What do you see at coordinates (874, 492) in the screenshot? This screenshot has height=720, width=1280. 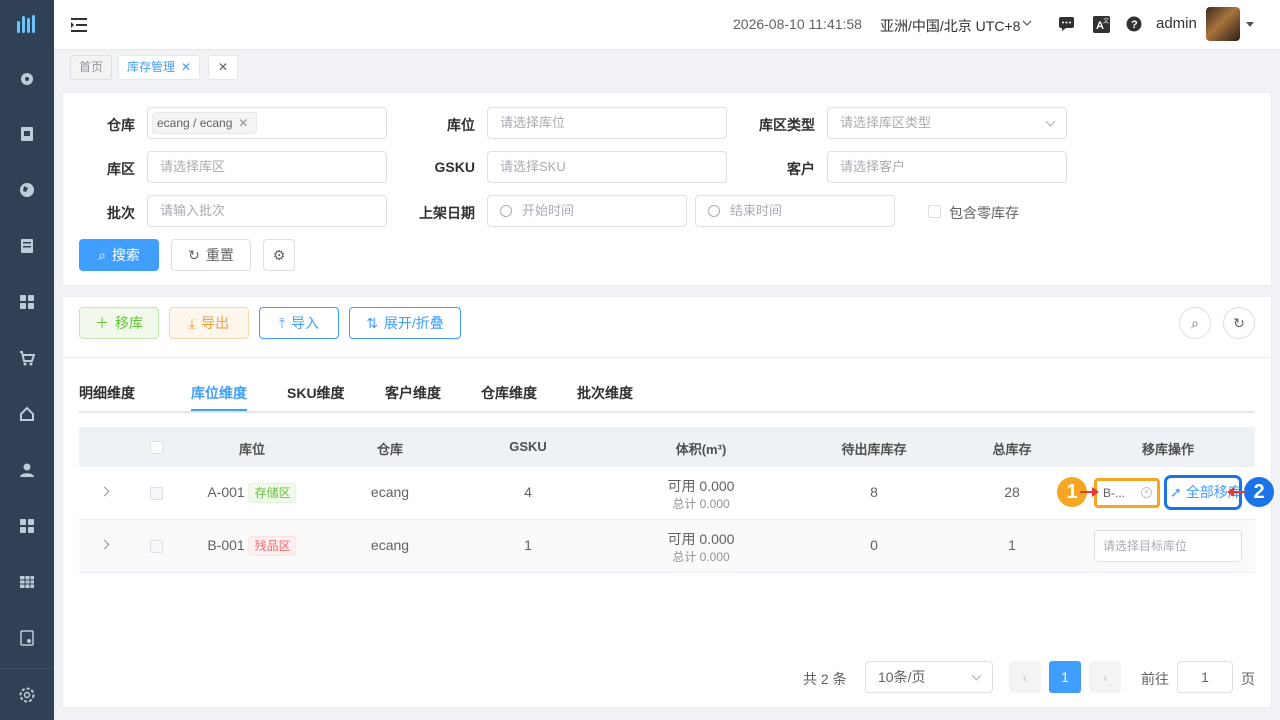 I see `pending-cell: 8` at bounding box center [874, 492].